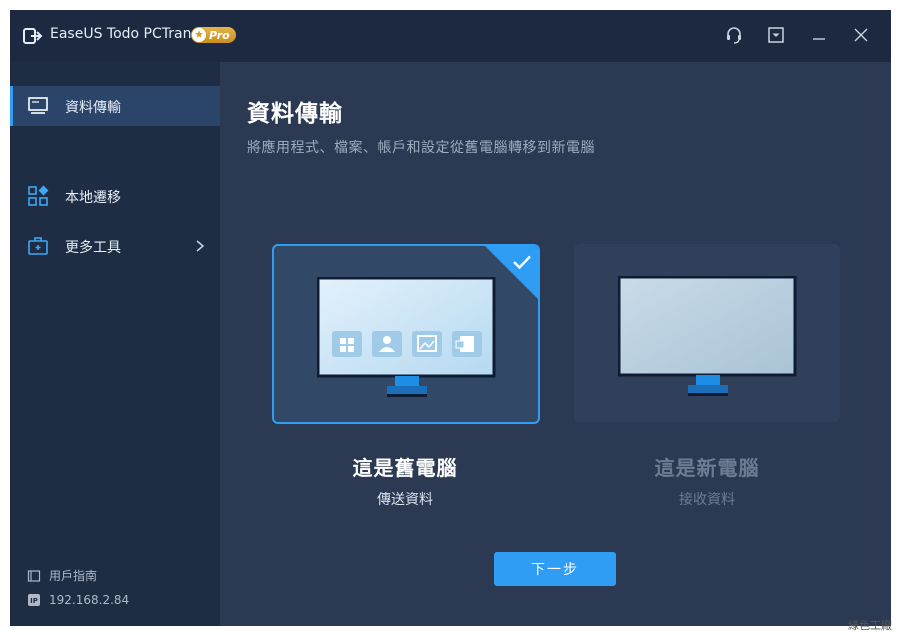 Image resolution: width=900 pixels, height=635 pixels. I want to click on apps-grid-icon, so click(38, 195).